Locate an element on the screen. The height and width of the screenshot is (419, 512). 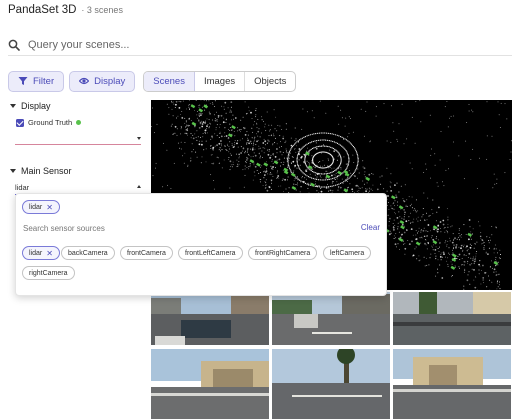
filter-button-label: Filter is located at coordinates (44, 81).